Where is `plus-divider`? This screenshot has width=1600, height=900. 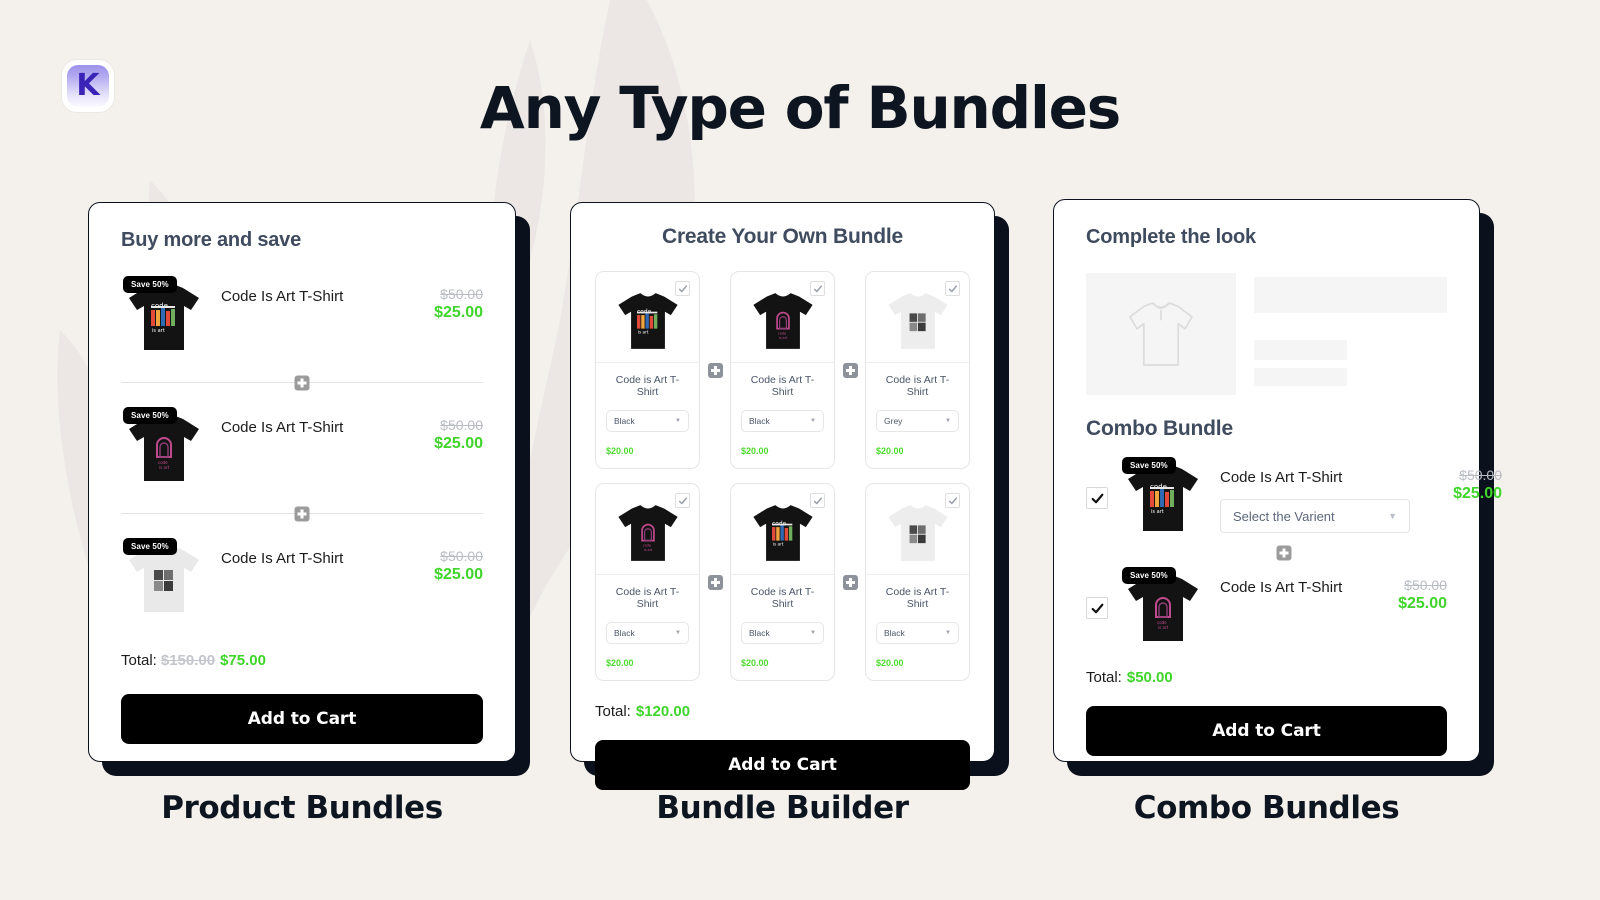 plus-divider is located at coordinates (302, 382).